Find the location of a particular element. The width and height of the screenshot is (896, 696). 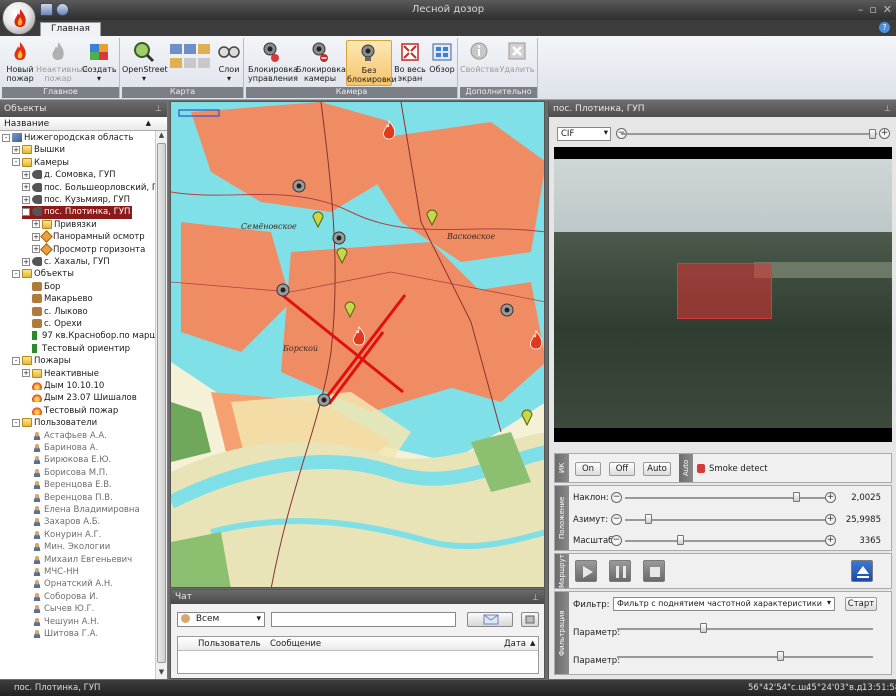

tree-item: + пос. Кузьмияр, ГУП is located at coordinates (76, 200).